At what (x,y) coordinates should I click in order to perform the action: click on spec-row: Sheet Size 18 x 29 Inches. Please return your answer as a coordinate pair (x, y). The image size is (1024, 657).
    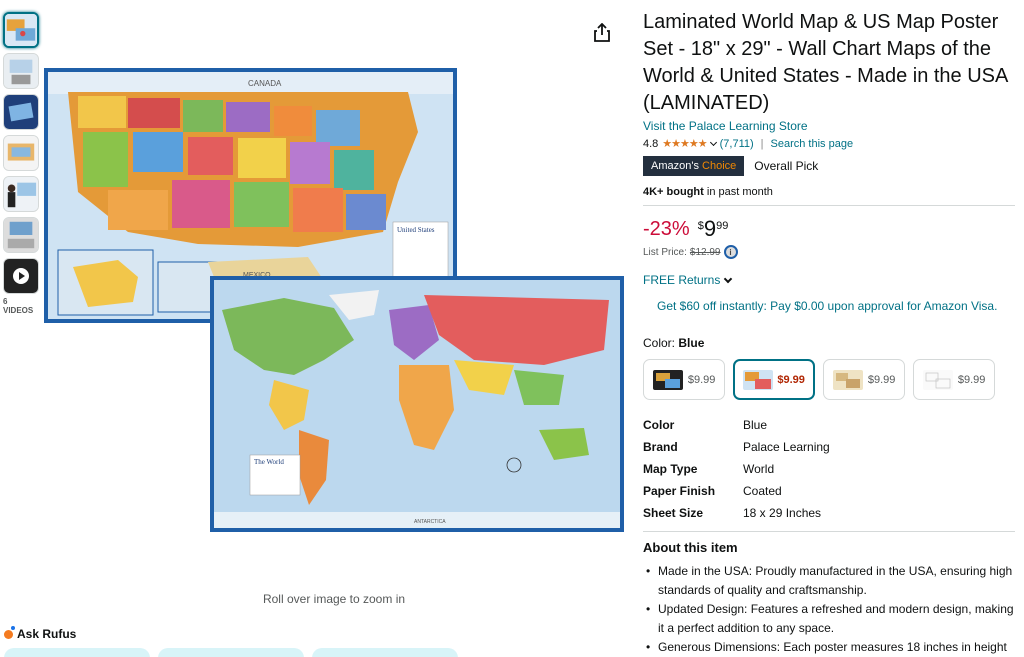
    Looking at the image, I should click on (829, 513).